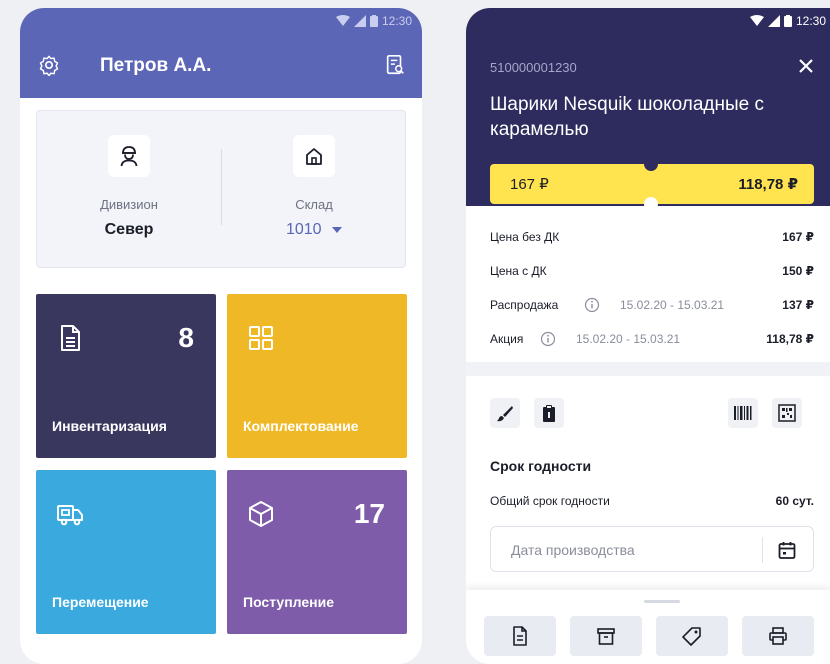 The image size is (830, 664). What do you see at coordinates (317, 376) in the screenshot?
I see `tile-picking: Комплектование` at bounding box center [317, 376].